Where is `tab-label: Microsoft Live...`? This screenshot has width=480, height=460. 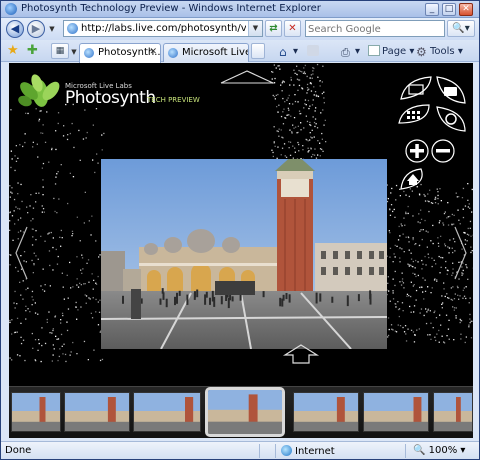 tab-label: Microsoft Live... is located at coordinates (215, 52).